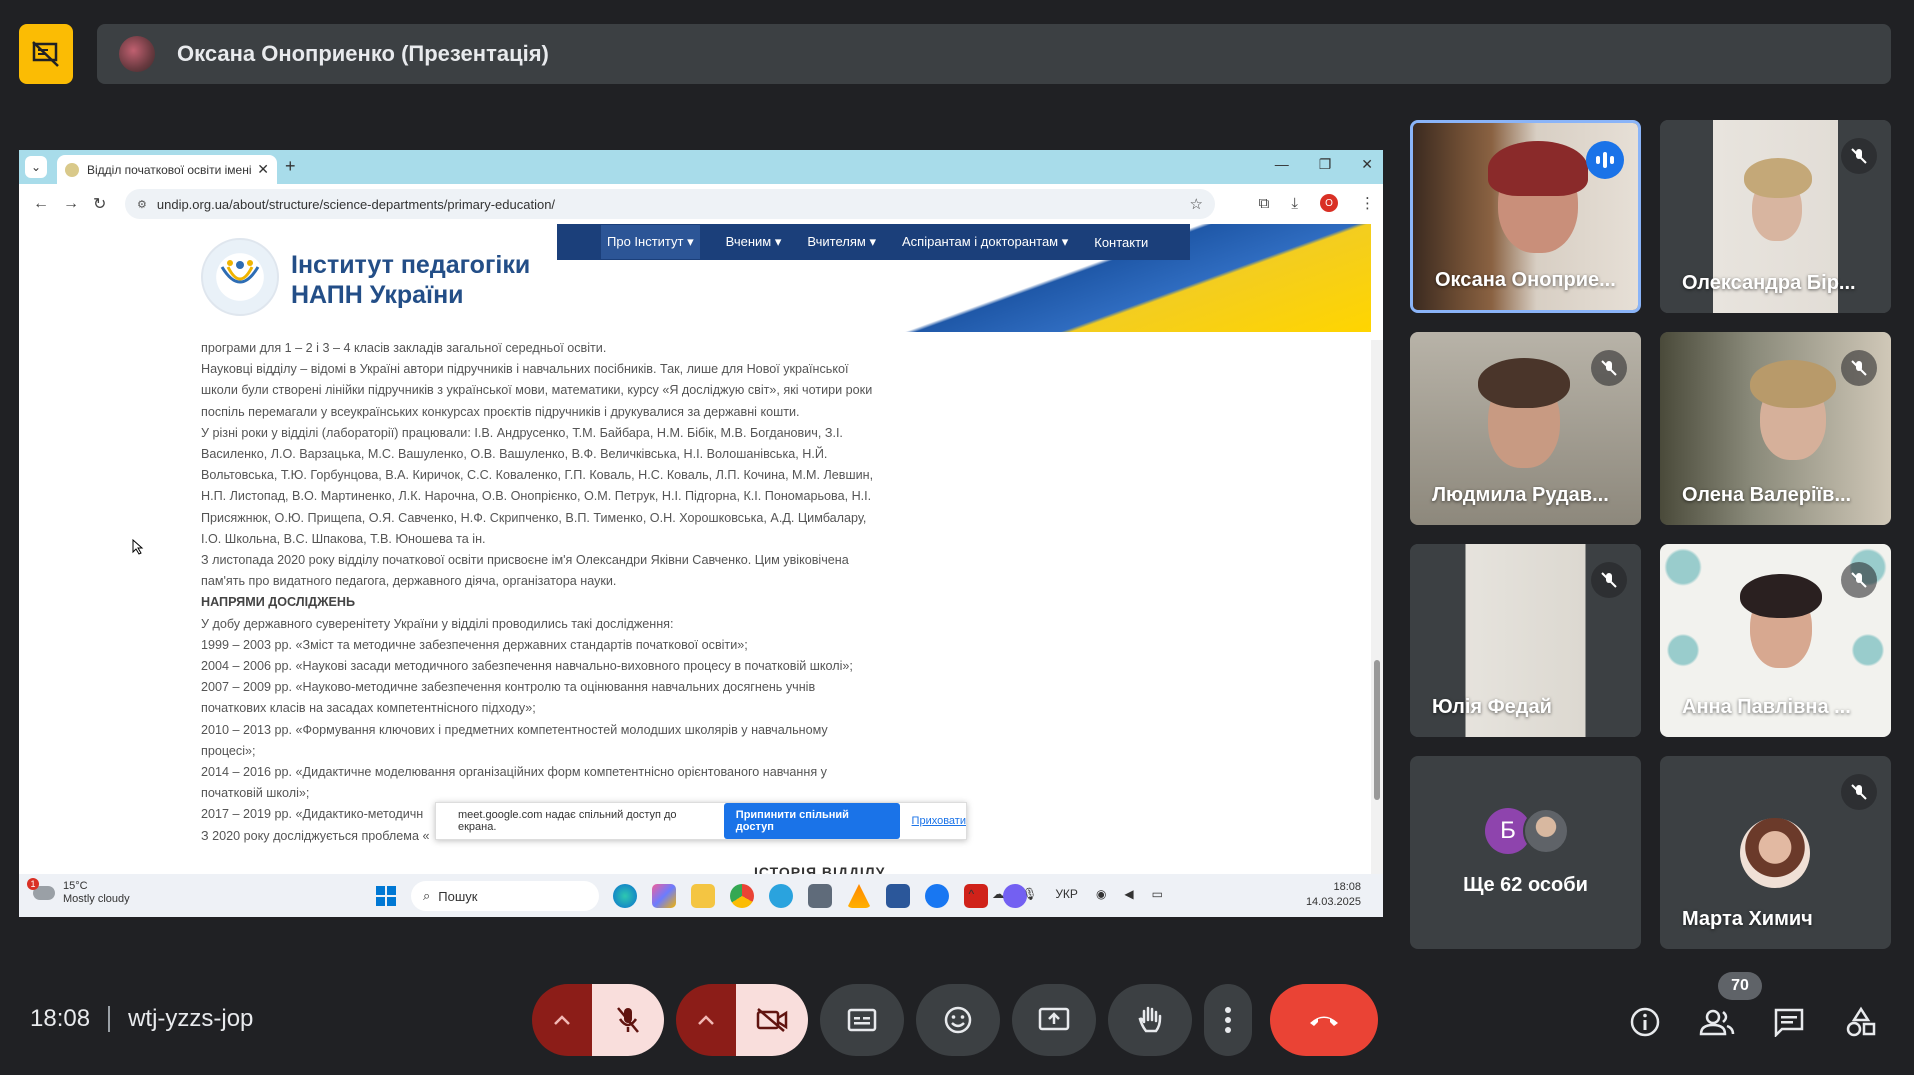 This screenshot has height=1075, width=1914. What do you see at coordinates (1367, 203) in the screenshot?
I see `menu-kebab-icon: ⋮` at bounding box center [1367, 203].